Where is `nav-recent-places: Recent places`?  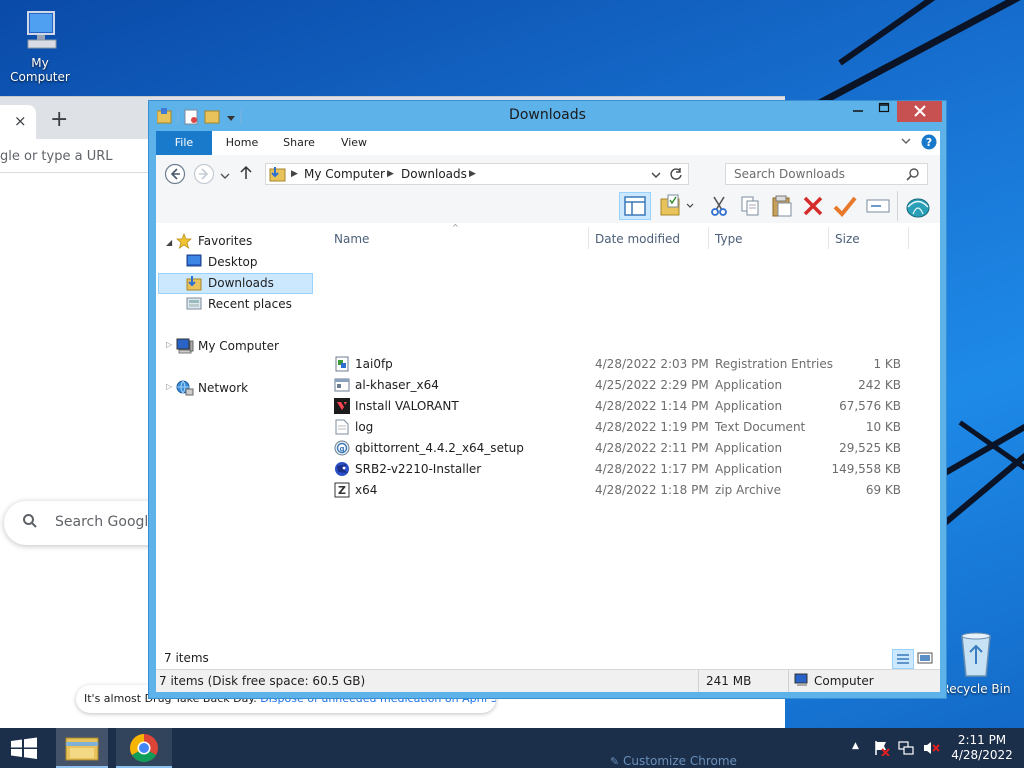 nav-recent-places: Recent places is located at coordinates (250, 304).